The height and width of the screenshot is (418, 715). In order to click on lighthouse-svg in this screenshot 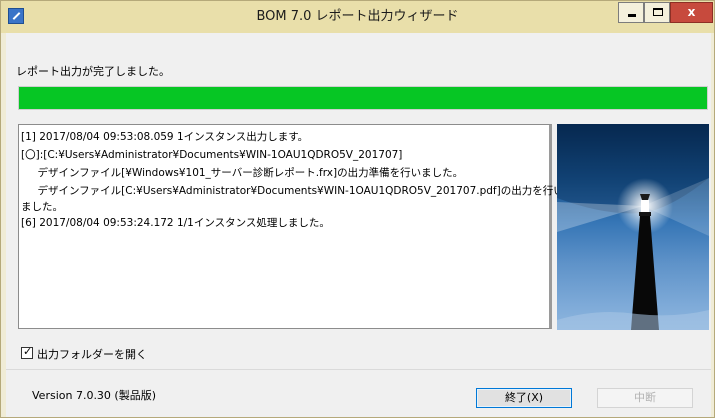, I will do `click(633, 227)`.